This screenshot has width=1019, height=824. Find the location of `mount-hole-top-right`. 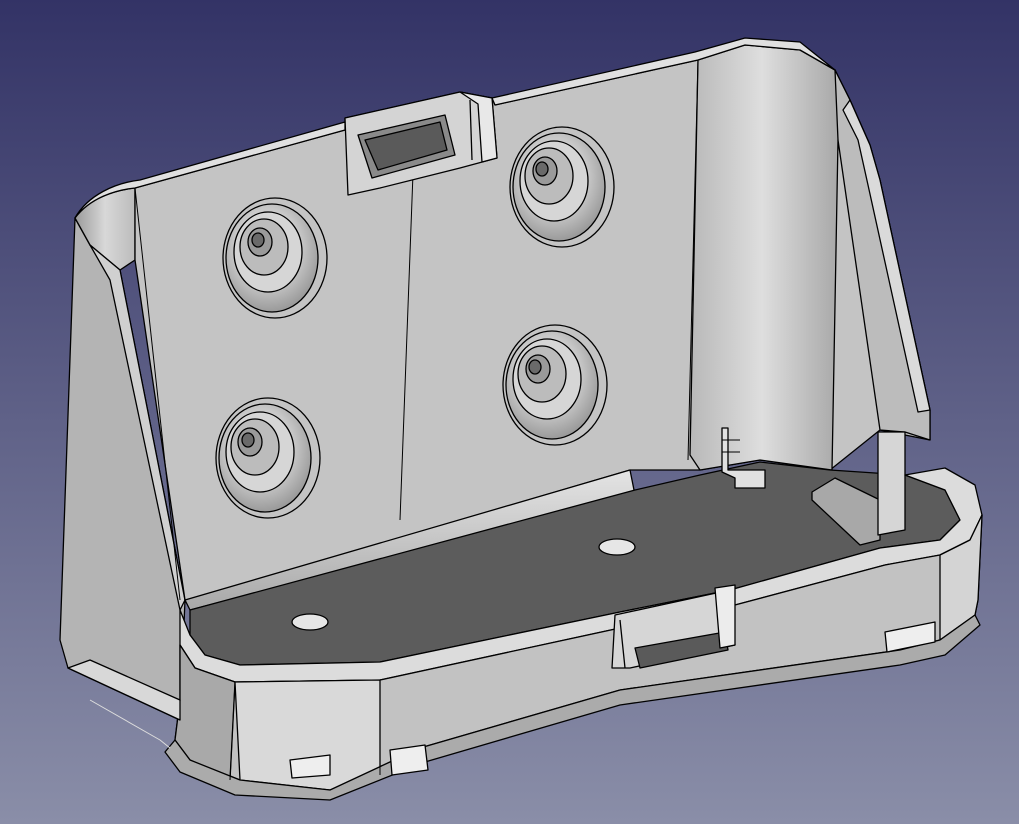

mount-hole-top-right is located at coordinates (562, 187).